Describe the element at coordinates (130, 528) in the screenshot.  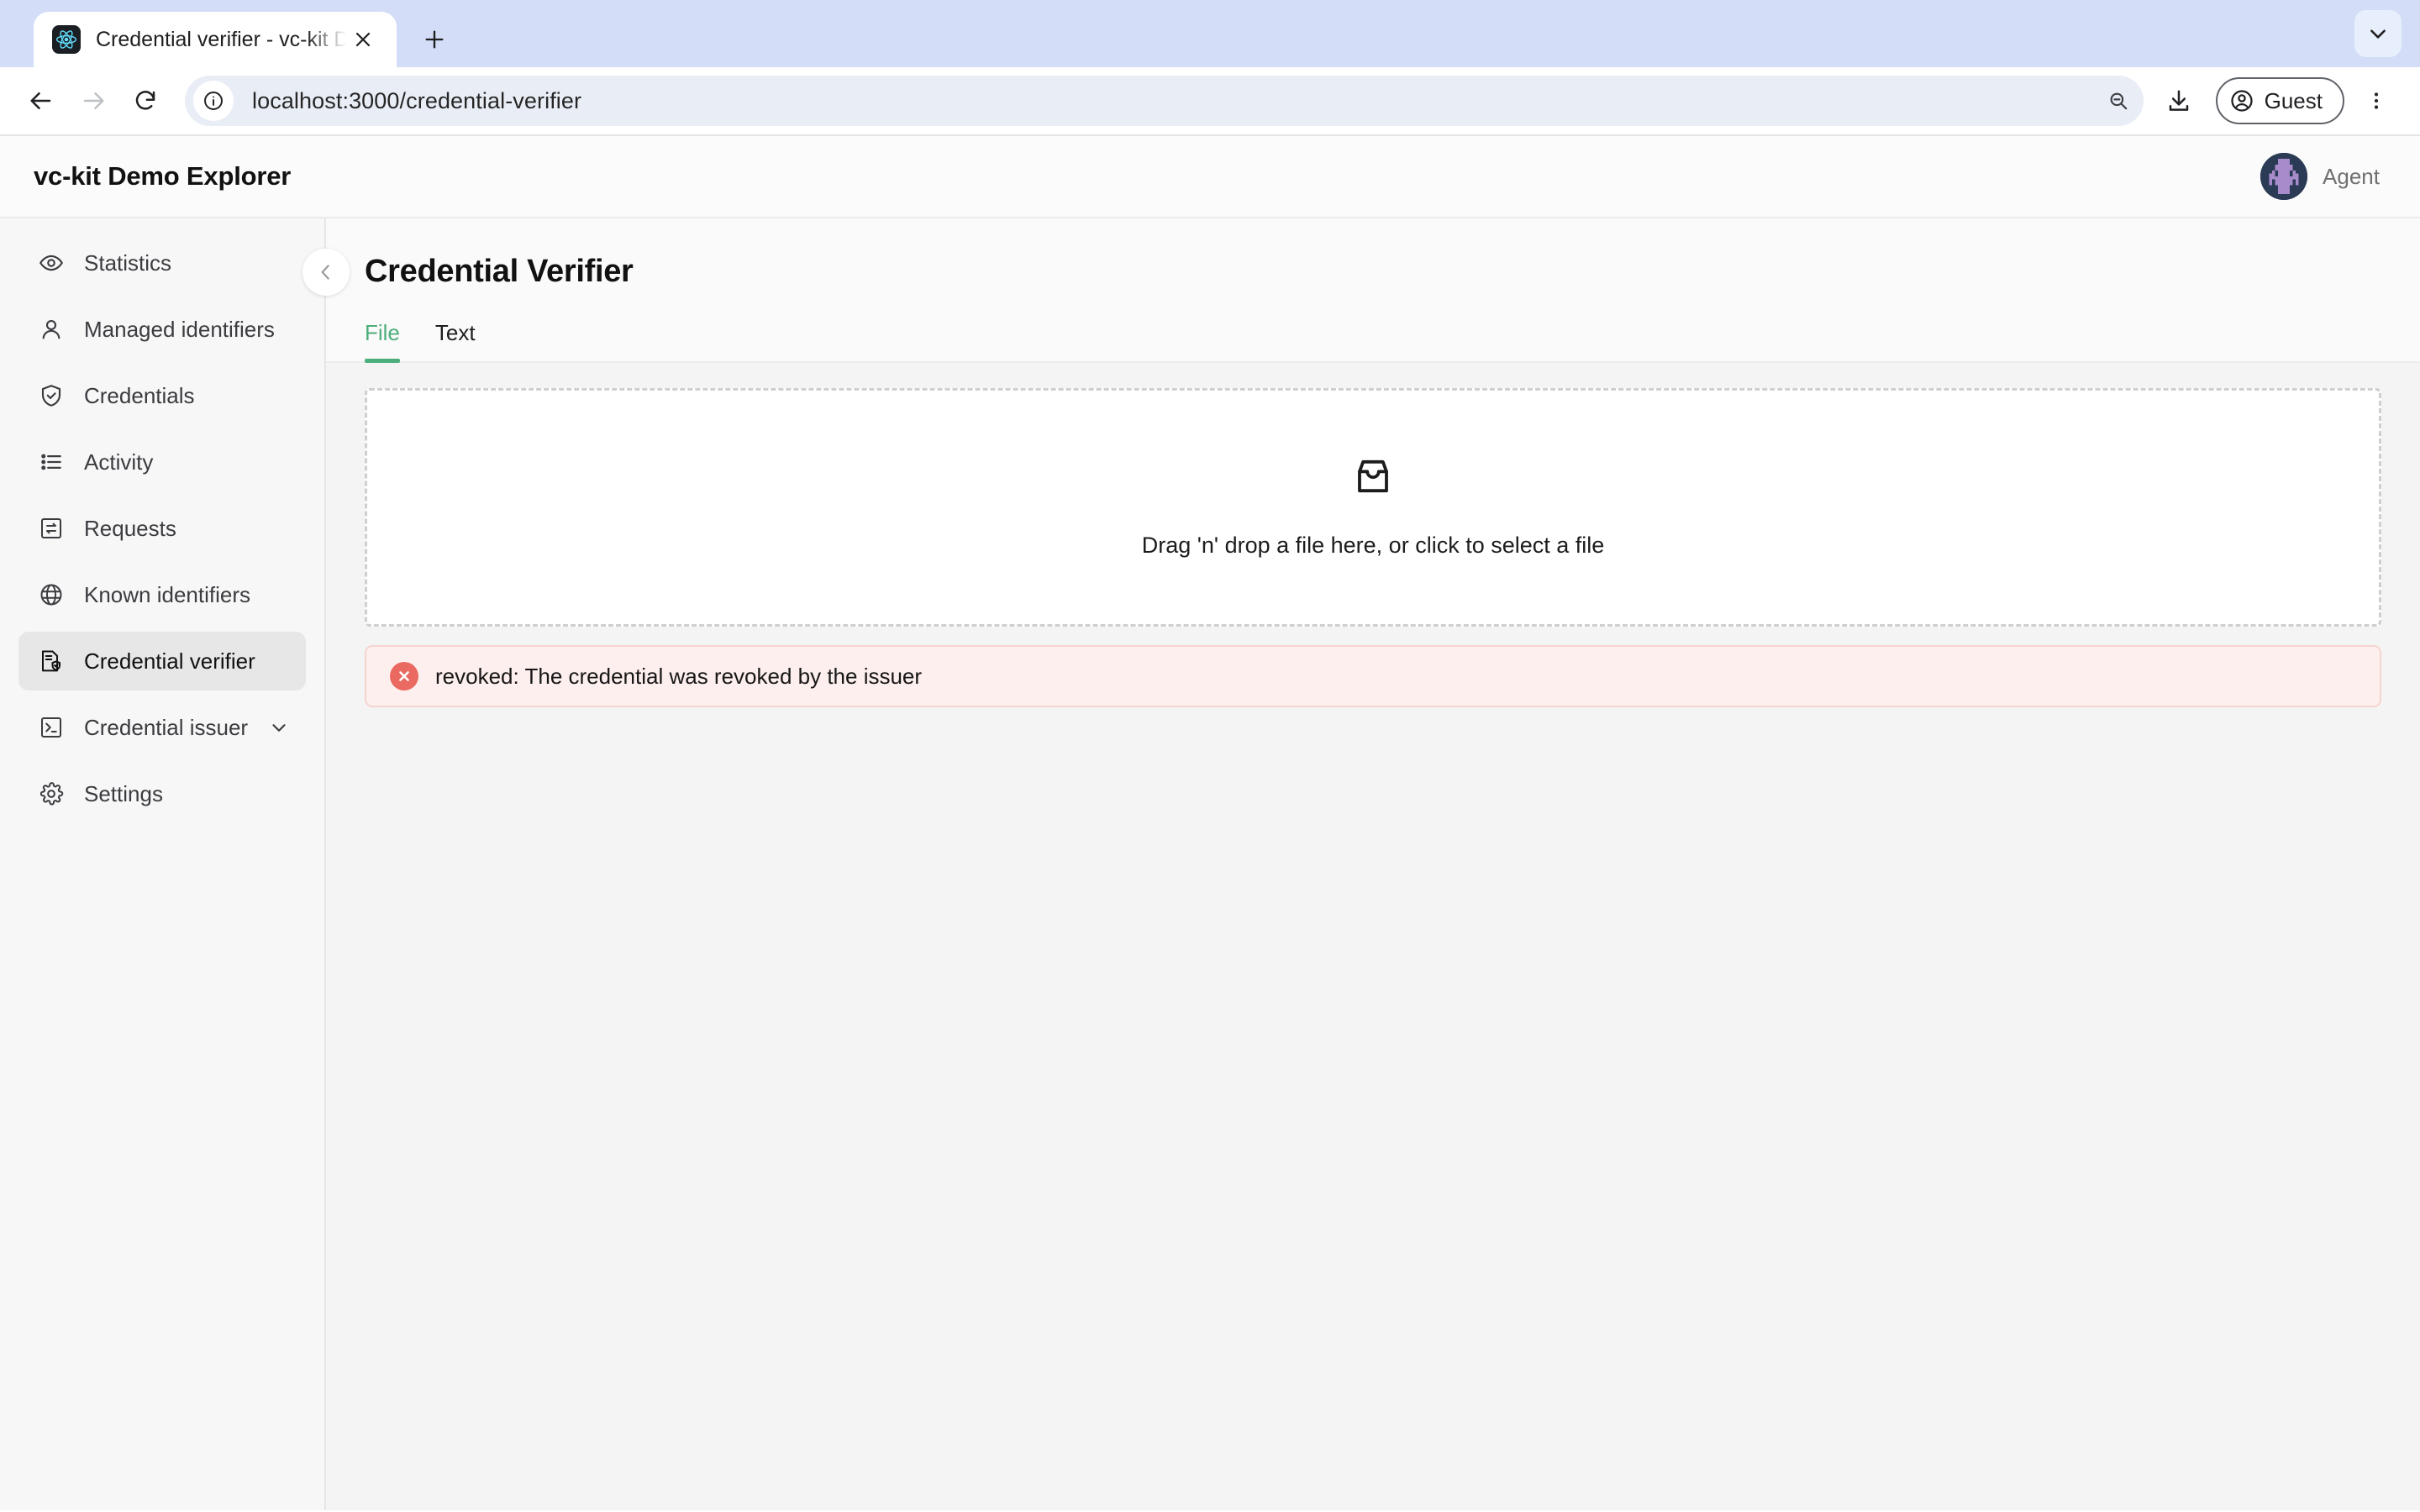
I see `sidebar-item-label: Requests` at that location.